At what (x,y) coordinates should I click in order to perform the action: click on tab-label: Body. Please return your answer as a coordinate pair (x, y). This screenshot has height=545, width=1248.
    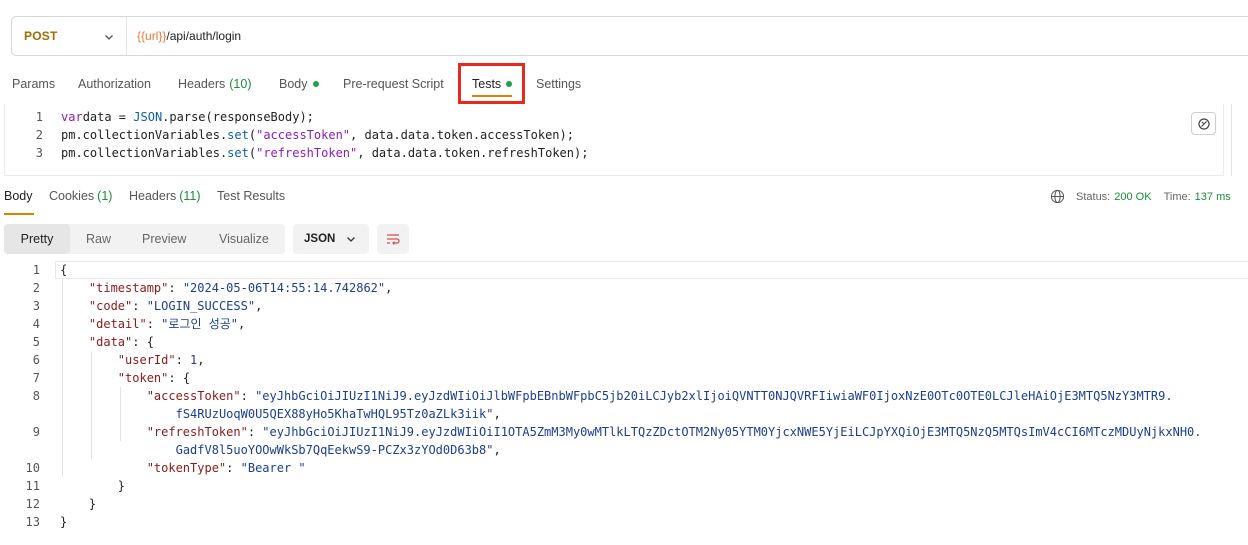
    Looking at the image, I should click on (293, 84).